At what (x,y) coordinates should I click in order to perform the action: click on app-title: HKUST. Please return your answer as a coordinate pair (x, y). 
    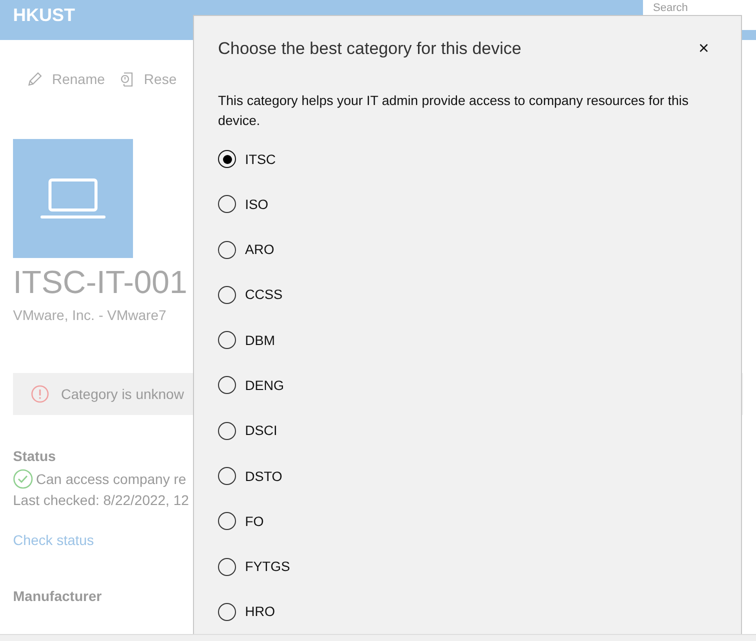
    Looking at the image, I should click on (44, 15).